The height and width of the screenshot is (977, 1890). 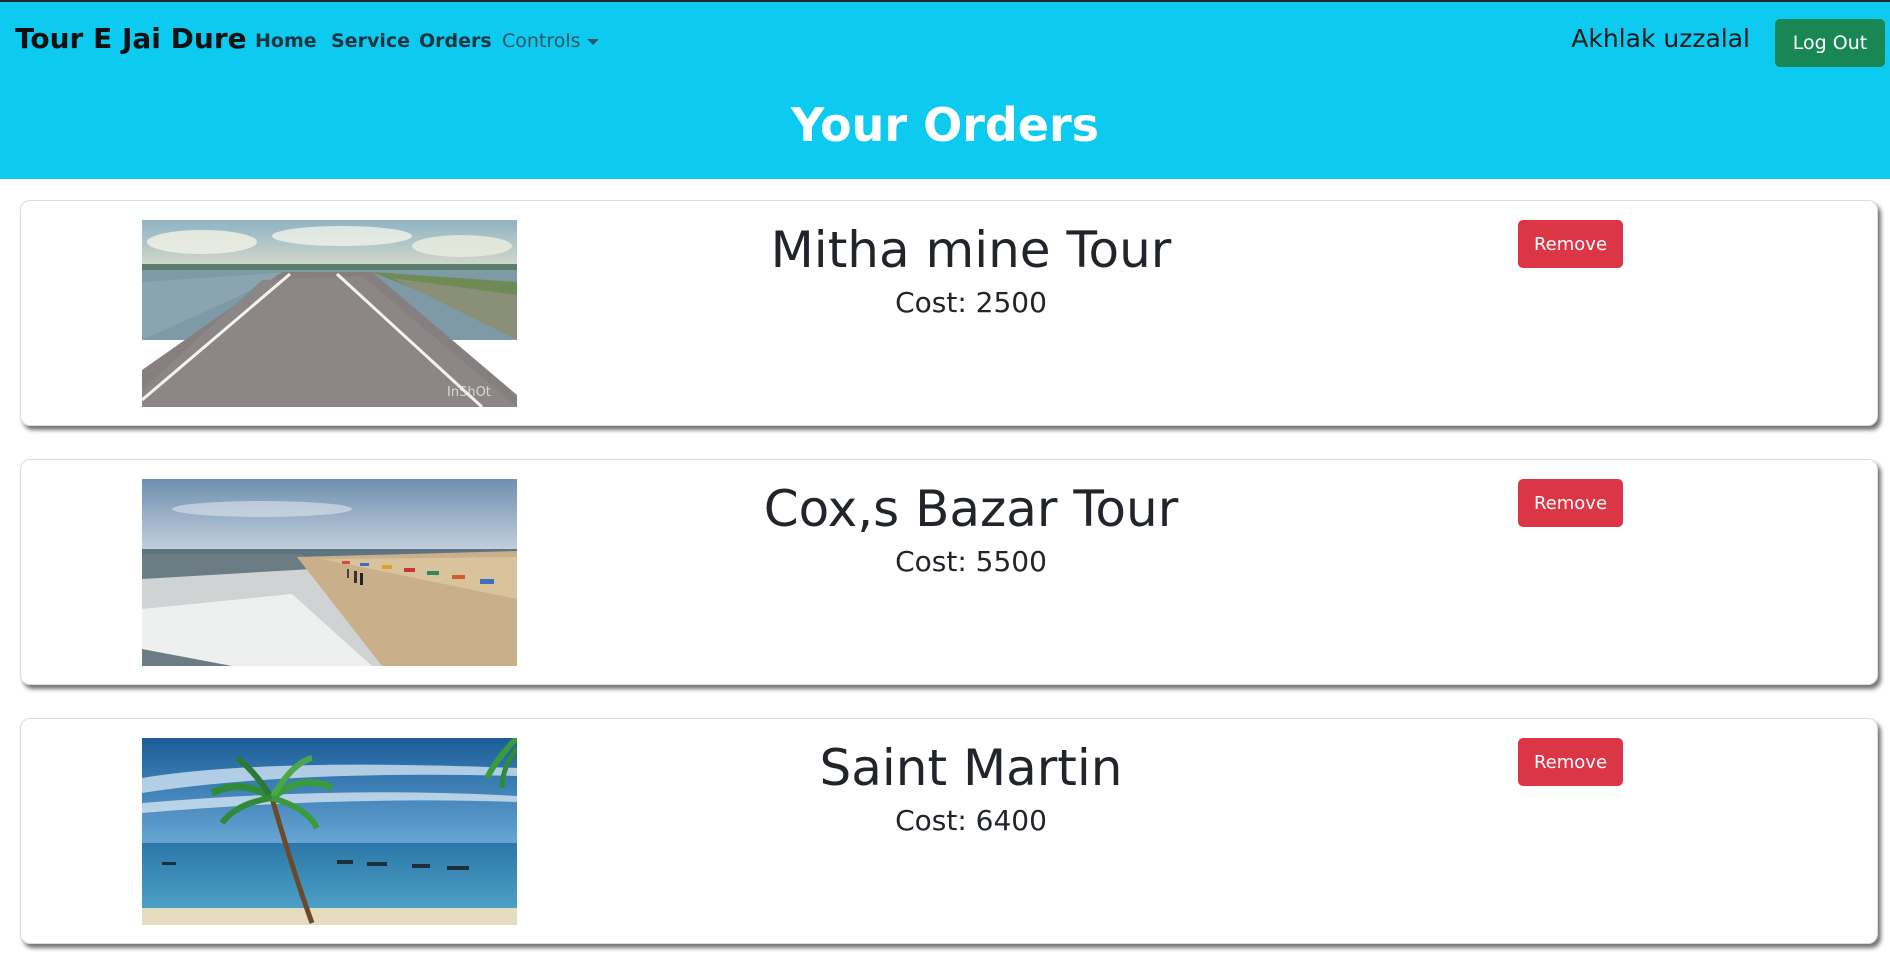 What do you see at coordinates (971, 250) in the screenshot?
I see `order-title: Mitha mine Tour` at bounding box center [971, 250].